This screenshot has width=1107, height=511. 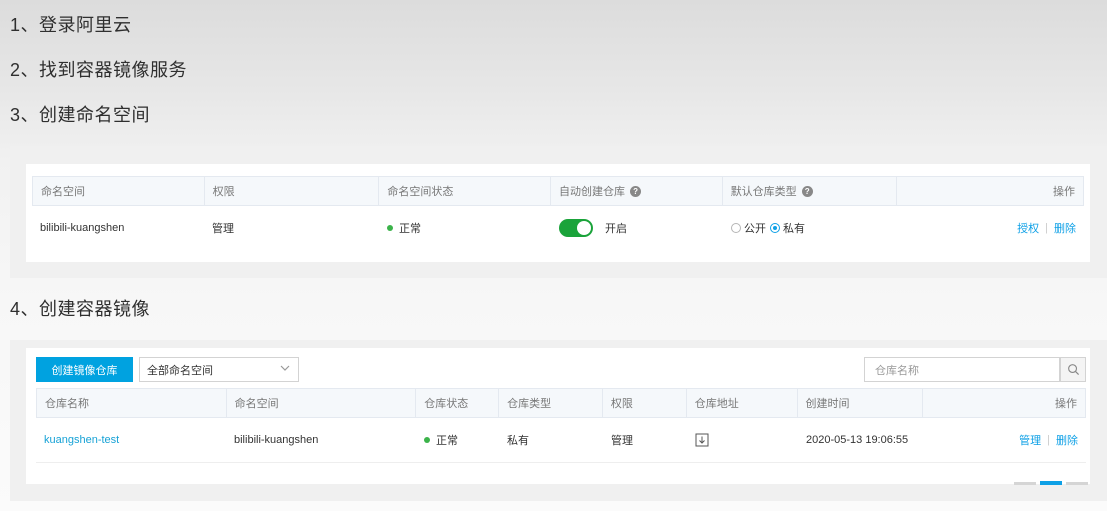 What do you see at coordinates (861, 403) in the screenshot?
I see `col-repo-created: 创建时间` at bounding box center [861, 403].